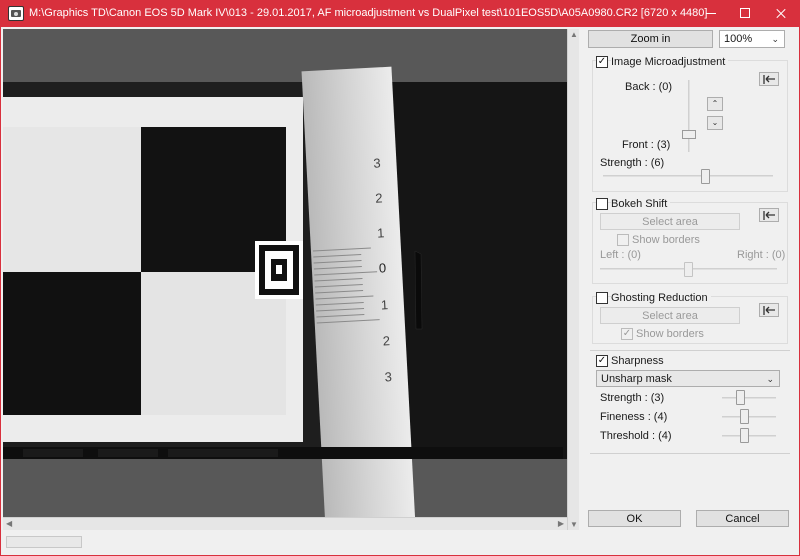 The width and height of the screenshot is (800, 556). I want to click on microadjustment-checkbox: ✓, so click(602, 62).